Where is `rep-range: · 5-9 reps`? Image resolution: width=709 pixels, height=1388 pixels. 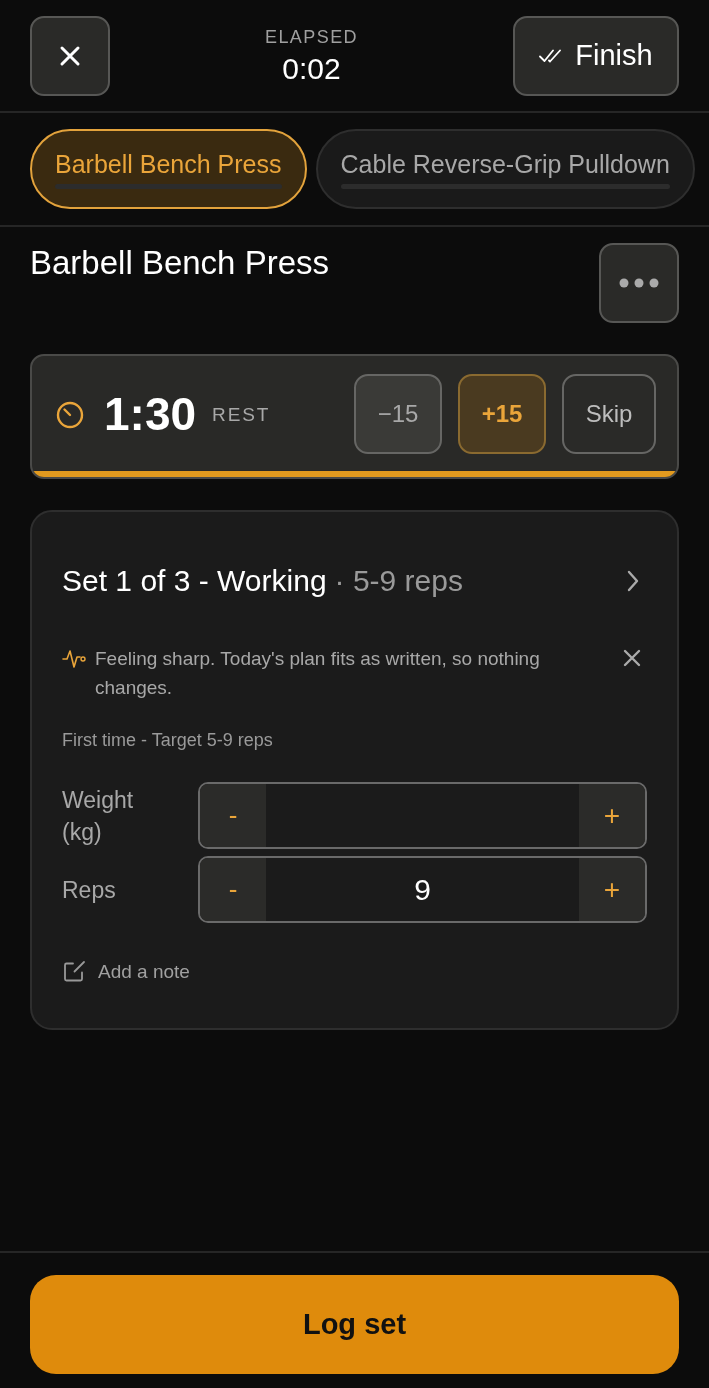 rep-range: · 5-9 reps is located at coordinates (398, 581).